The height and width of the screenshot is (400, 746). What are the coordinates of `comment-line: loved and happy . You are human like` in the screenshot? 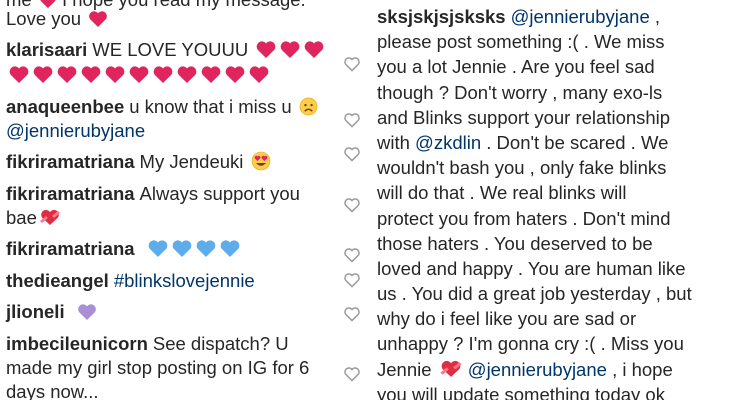 It's located at (531, 268).